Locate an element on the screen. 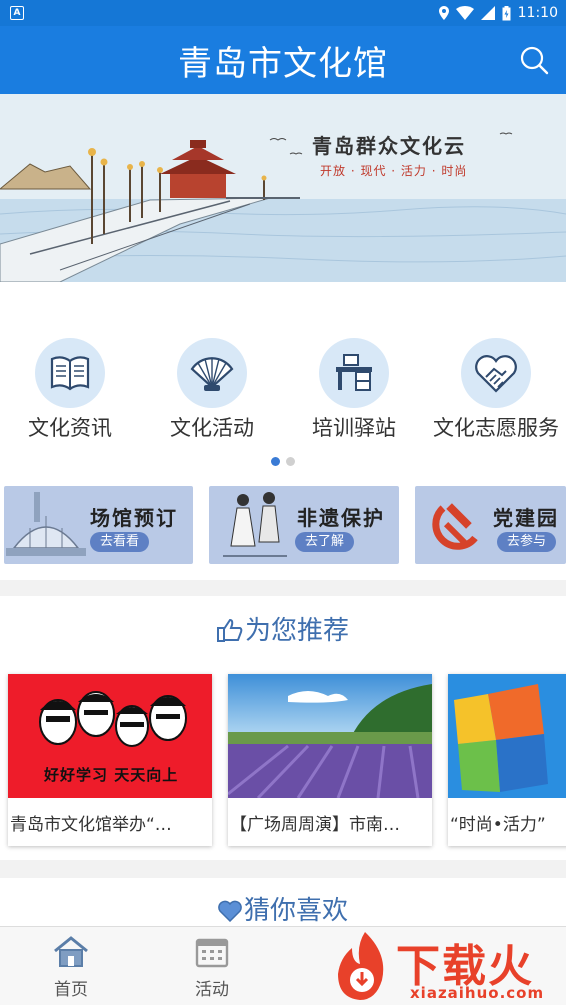 Image resolution: width=566 pixels, height=1005 pixels. clock: 11:10 is located at coordinates (537, 13).